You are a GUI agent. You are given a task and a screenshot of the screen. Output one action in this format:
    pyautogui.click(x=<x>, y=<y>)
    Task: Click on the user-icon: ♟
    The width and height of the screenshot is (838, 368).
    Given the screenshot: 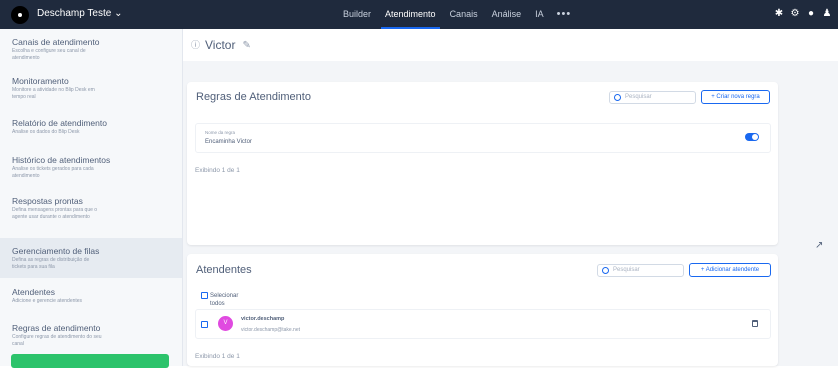 What is the action you would take?
    pyautogui.click(x=827, y=13)
    